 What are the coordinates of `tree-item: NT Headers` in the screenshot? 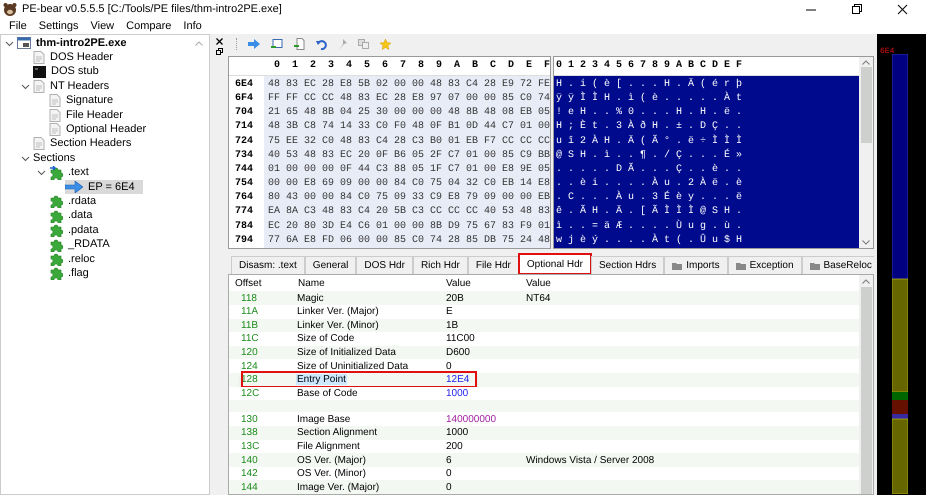 It's located at (75, 86).